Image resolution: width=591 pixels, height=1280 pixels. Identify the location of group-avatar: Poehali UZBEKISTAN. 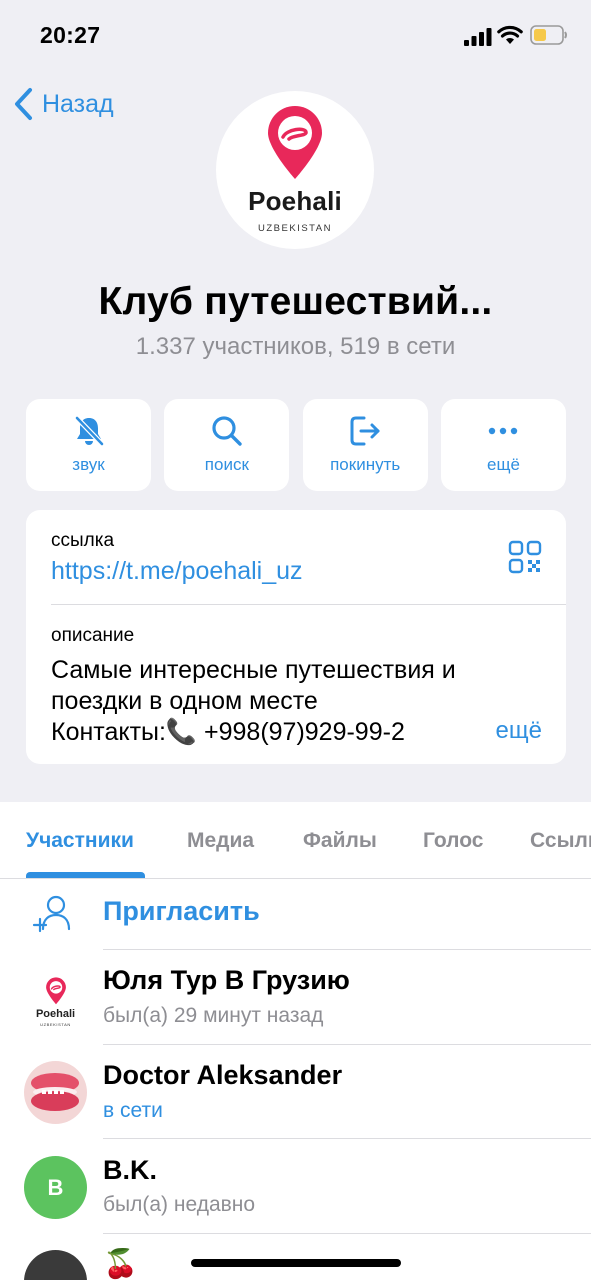
(295, 170).